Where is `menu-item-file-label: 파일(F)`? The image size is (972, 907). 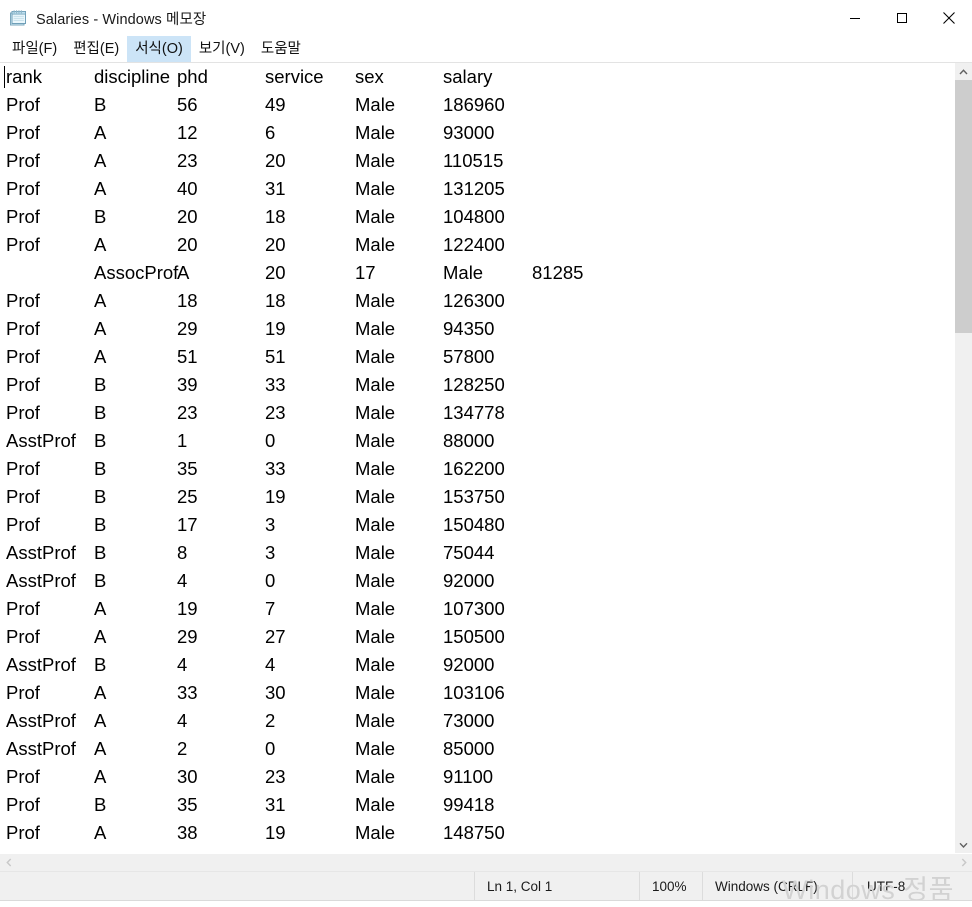
menu-item-file-label: 파일(F) is located at coordinates (35, 48).